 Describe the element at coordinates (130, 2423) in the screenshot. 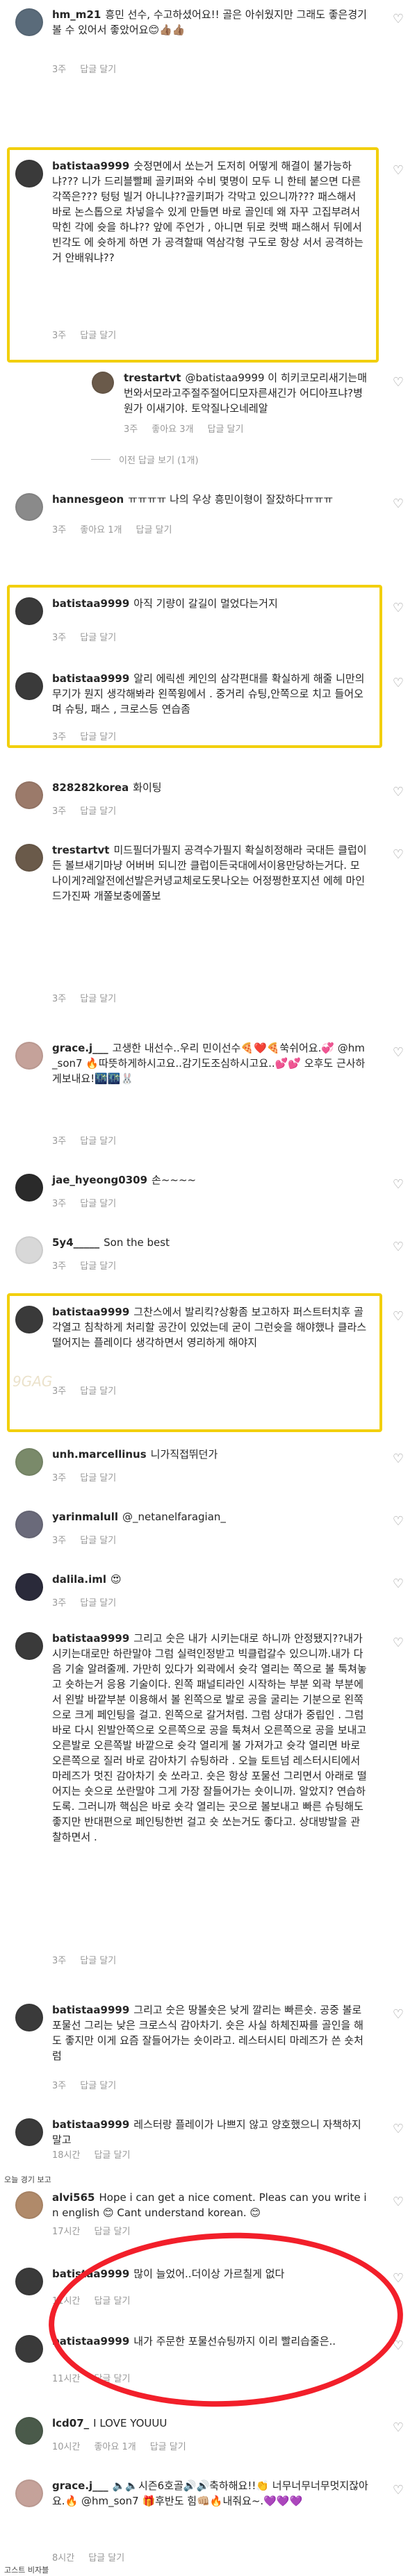

I see `comment-text: I LOVE YOUUU` at that location.